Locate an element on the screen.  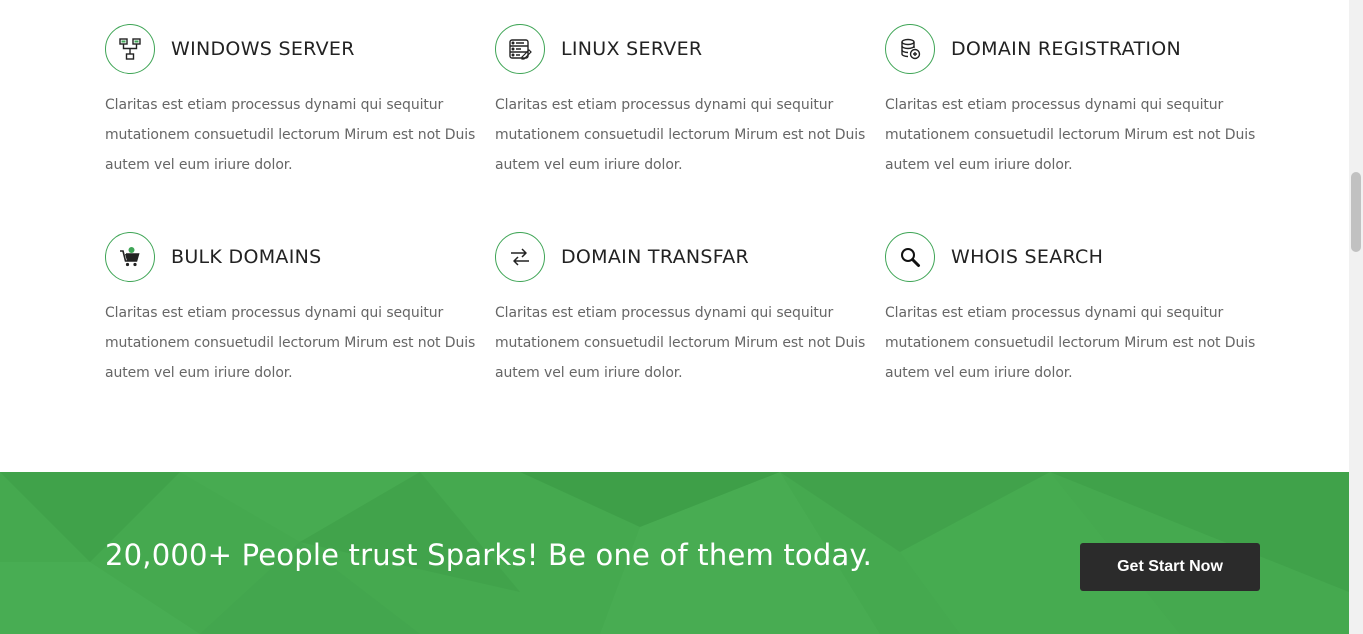
feature-header: DOMAIN TRANSFAR is located at coordinates (680, 257).